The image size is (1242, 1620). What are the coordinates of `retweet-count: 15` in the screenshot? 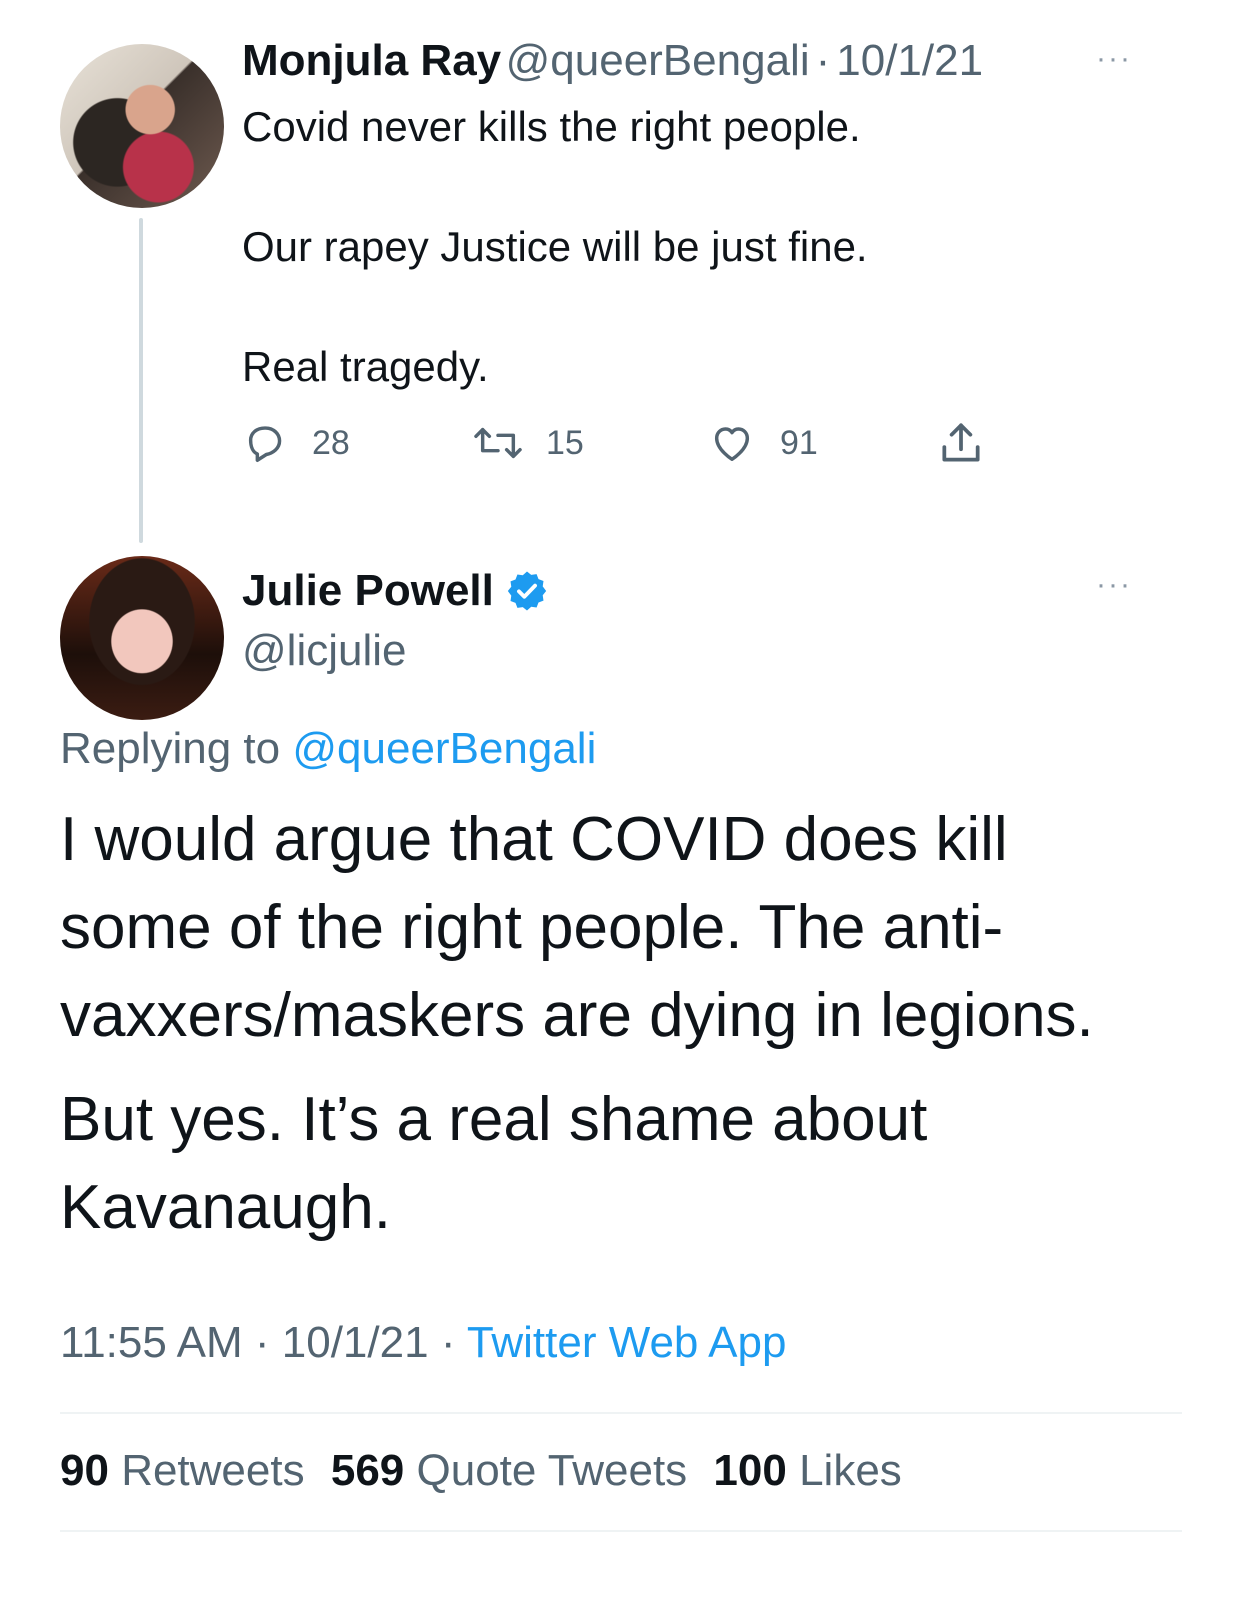 It's located at (565, 442).